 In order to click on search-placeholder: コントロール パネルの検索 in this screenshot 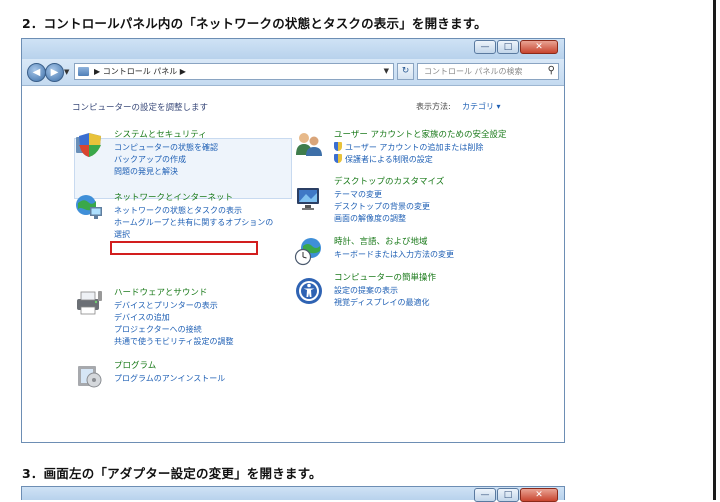, I will do `click(473, 71)`.